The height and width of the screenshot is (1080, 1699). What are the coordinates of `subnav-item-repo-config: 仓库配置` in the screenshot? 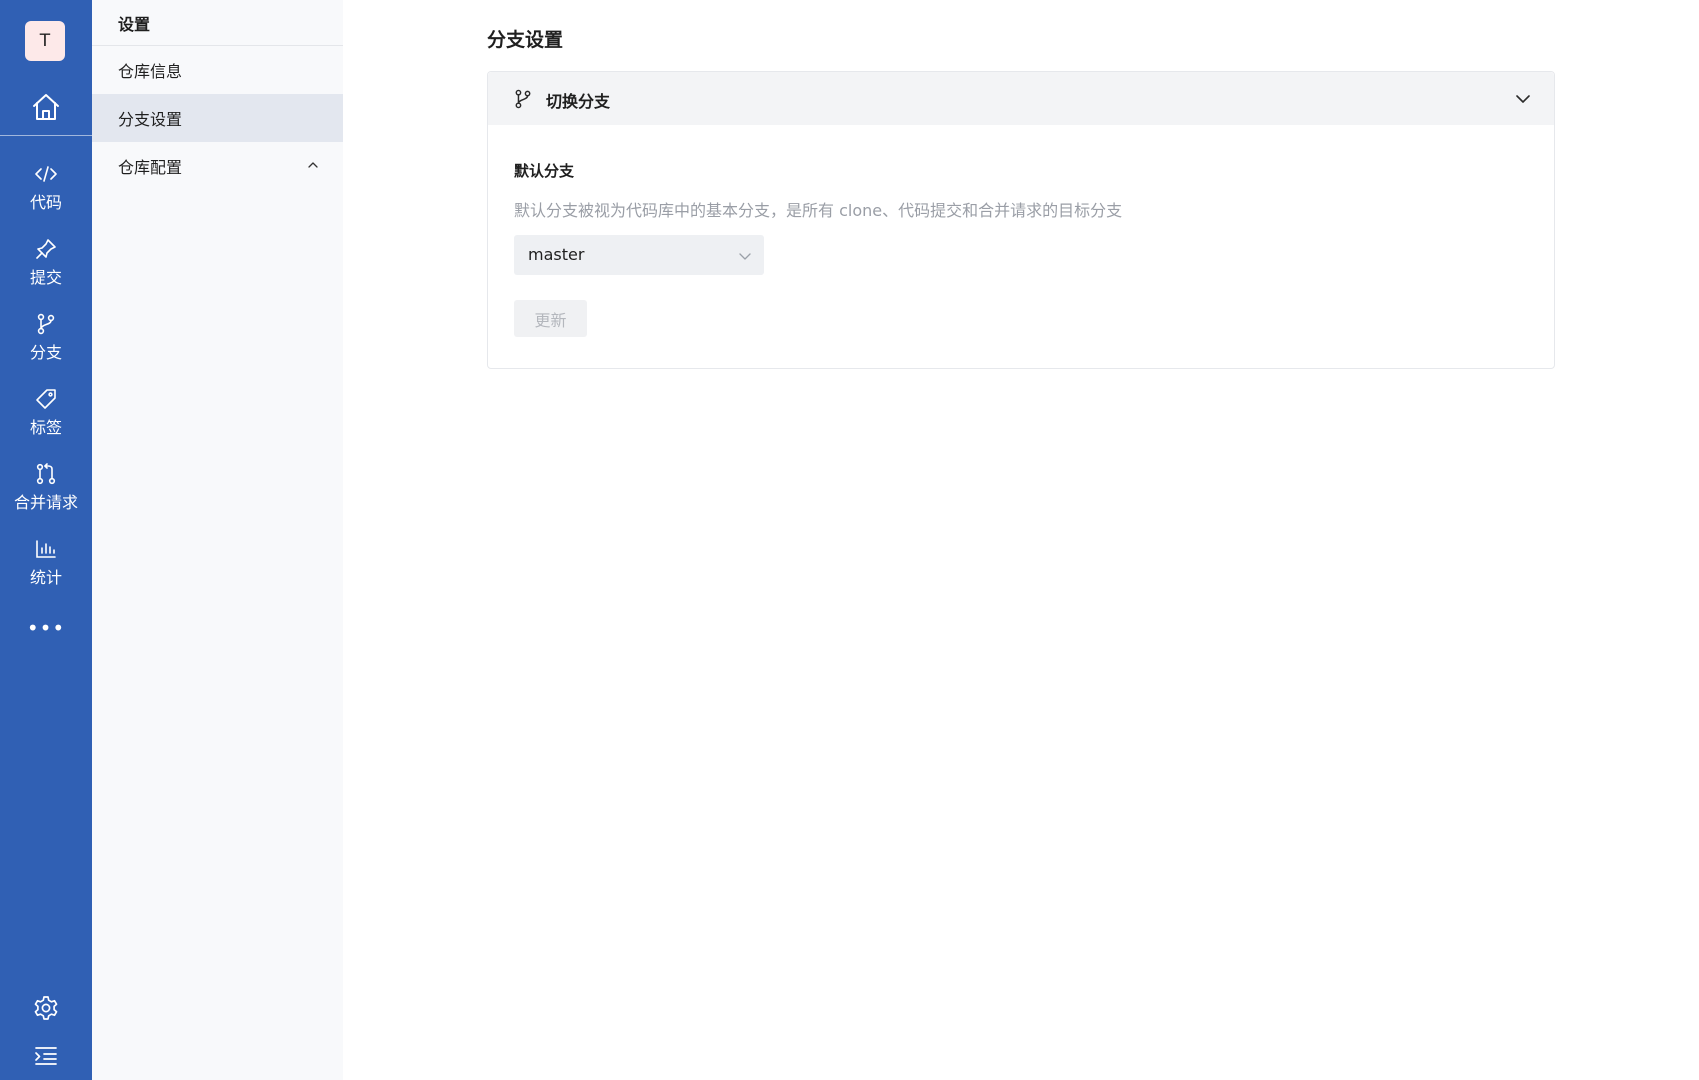 It's located at (217, 166).